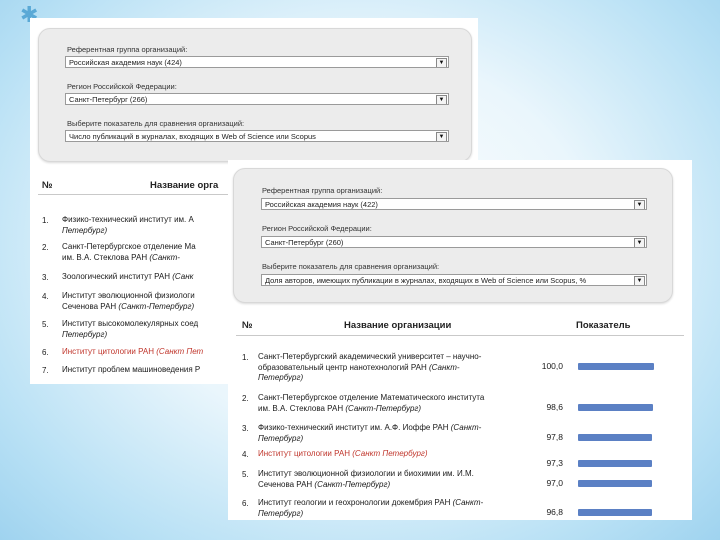  I want to click on back-filter-label-group: Референтная группа организаций:, so click(127, 49).